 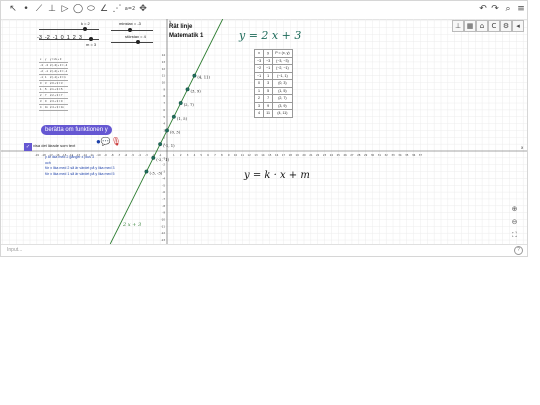 I want to click on polygon-tool: ▷, so click(x=65, y=9).